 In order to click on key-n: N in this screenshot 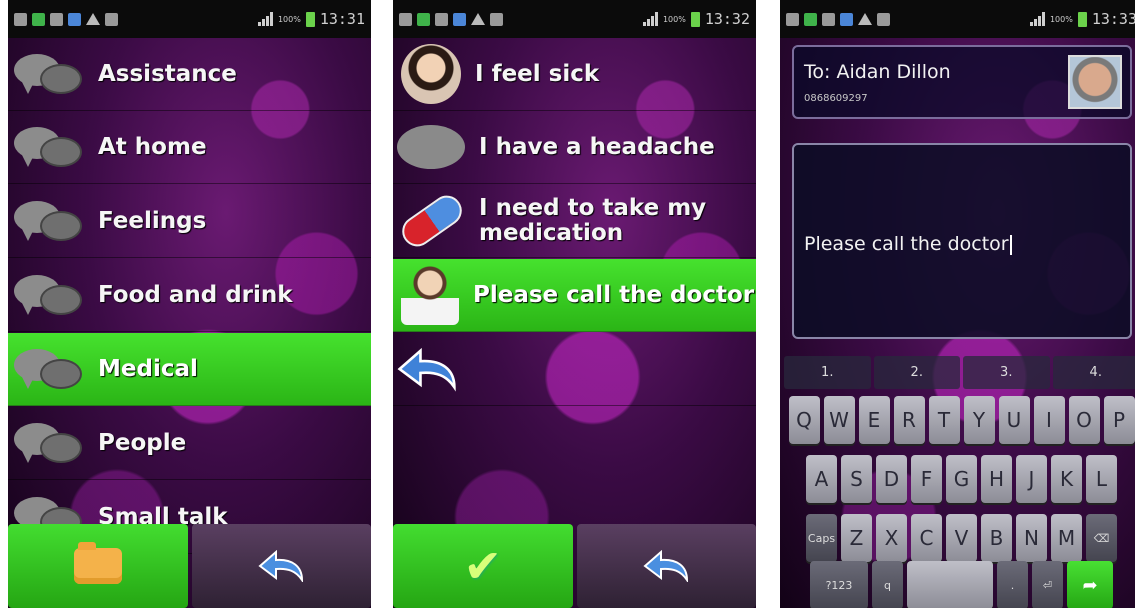, I will do `click(1031, 538)`.